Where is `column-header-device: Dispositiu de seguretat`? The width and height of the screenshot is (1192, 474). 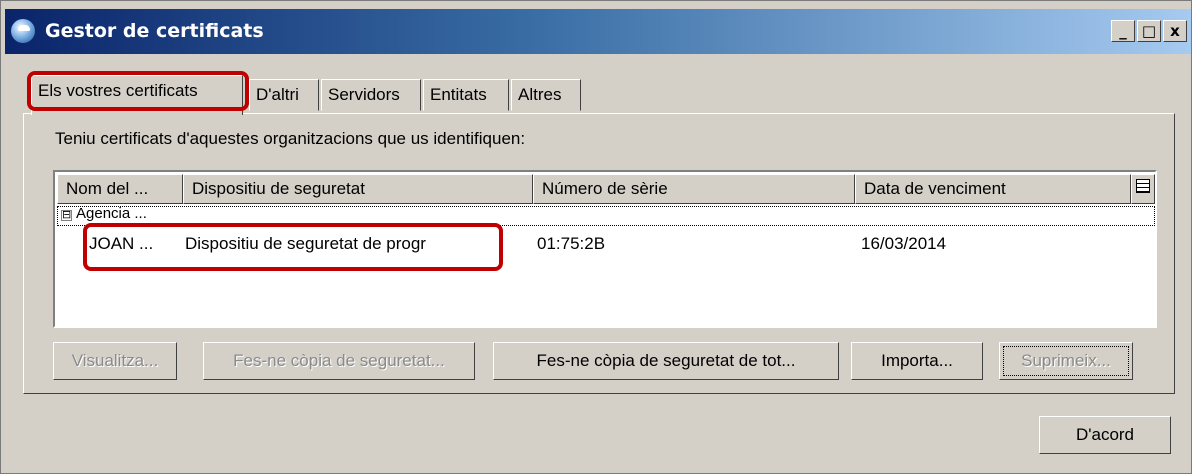 column-header-device: Dispositiu de seguretat is located at coordinates (358, 189).